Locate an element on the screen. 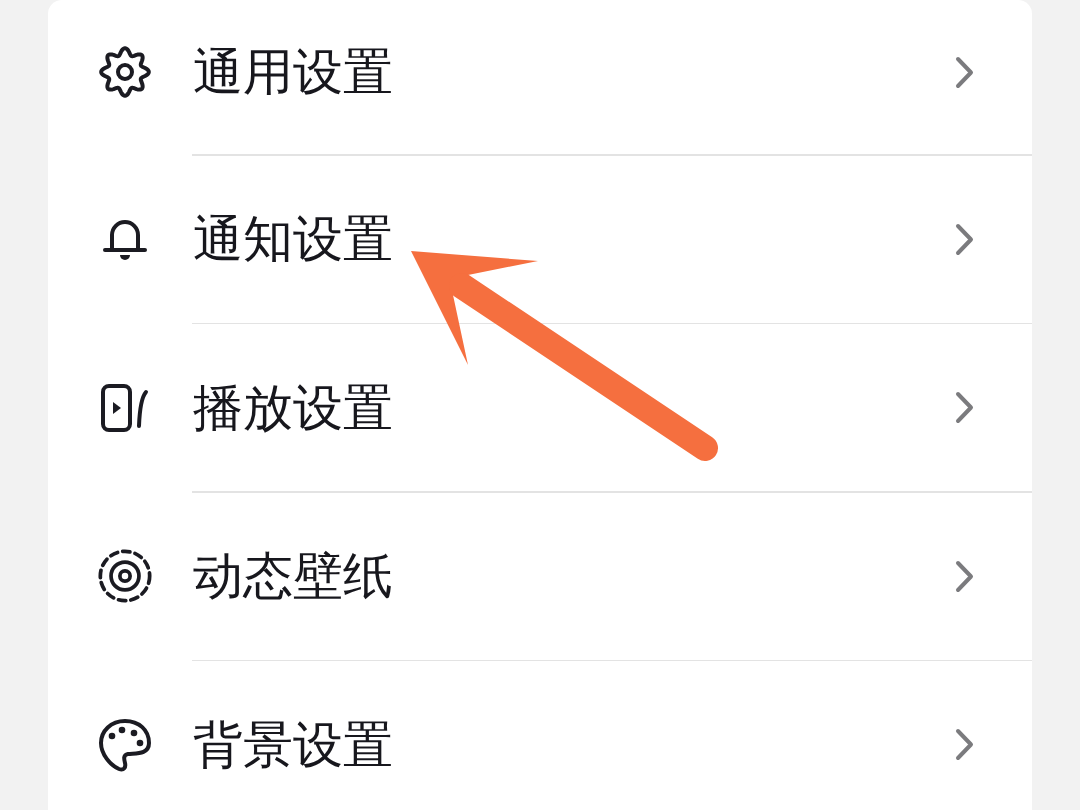  settings-item: 背景设置 is located at coordinates (293, 744).